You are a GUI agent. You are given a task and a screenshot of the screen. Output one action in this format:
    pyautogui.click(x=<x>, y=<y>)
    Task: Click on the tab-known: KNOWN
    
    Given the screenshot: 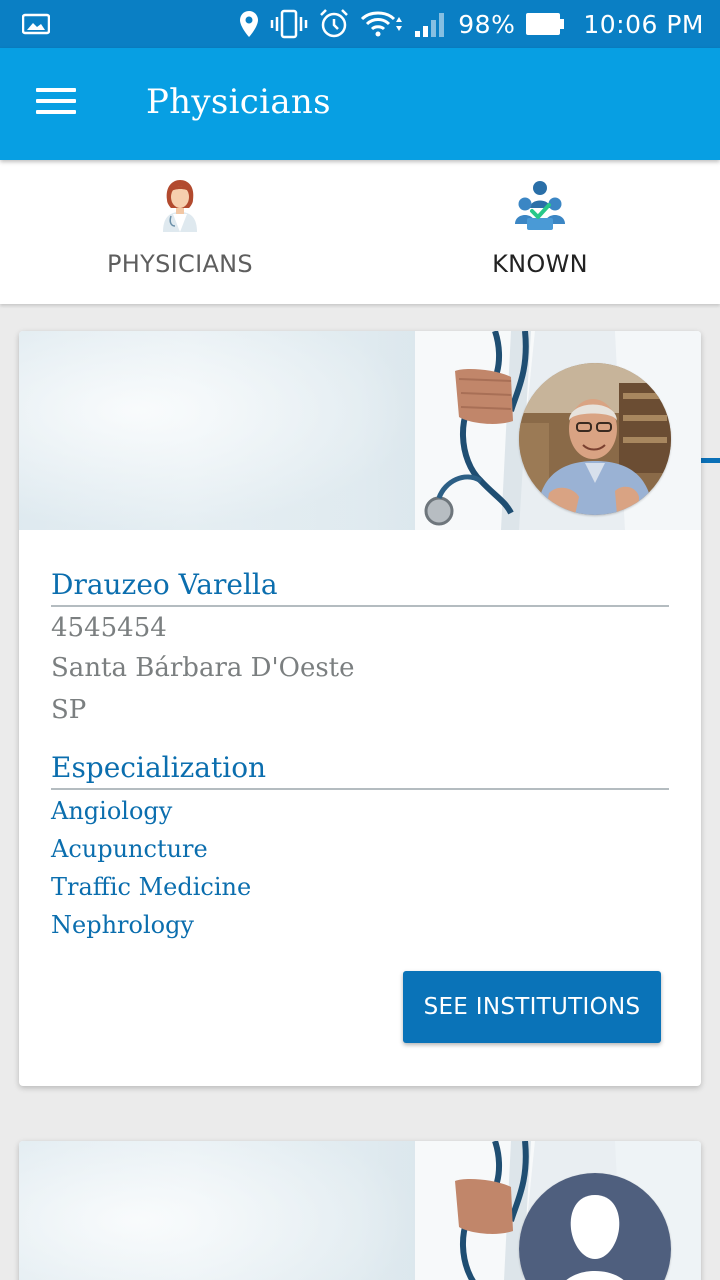 What is the action you would take?
    pyautogui.click(x=540, y=232)
    